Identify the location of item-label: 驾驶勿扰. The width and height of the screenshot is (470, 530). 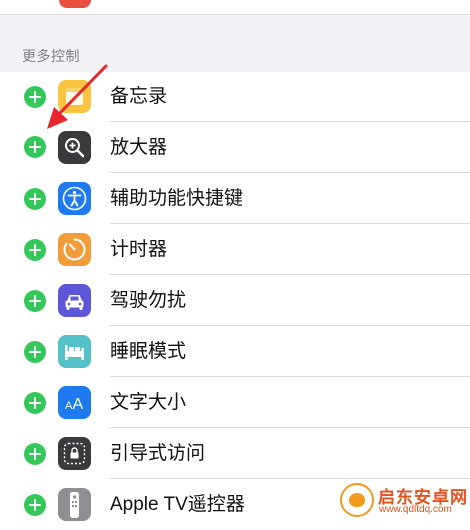
(148, 300).